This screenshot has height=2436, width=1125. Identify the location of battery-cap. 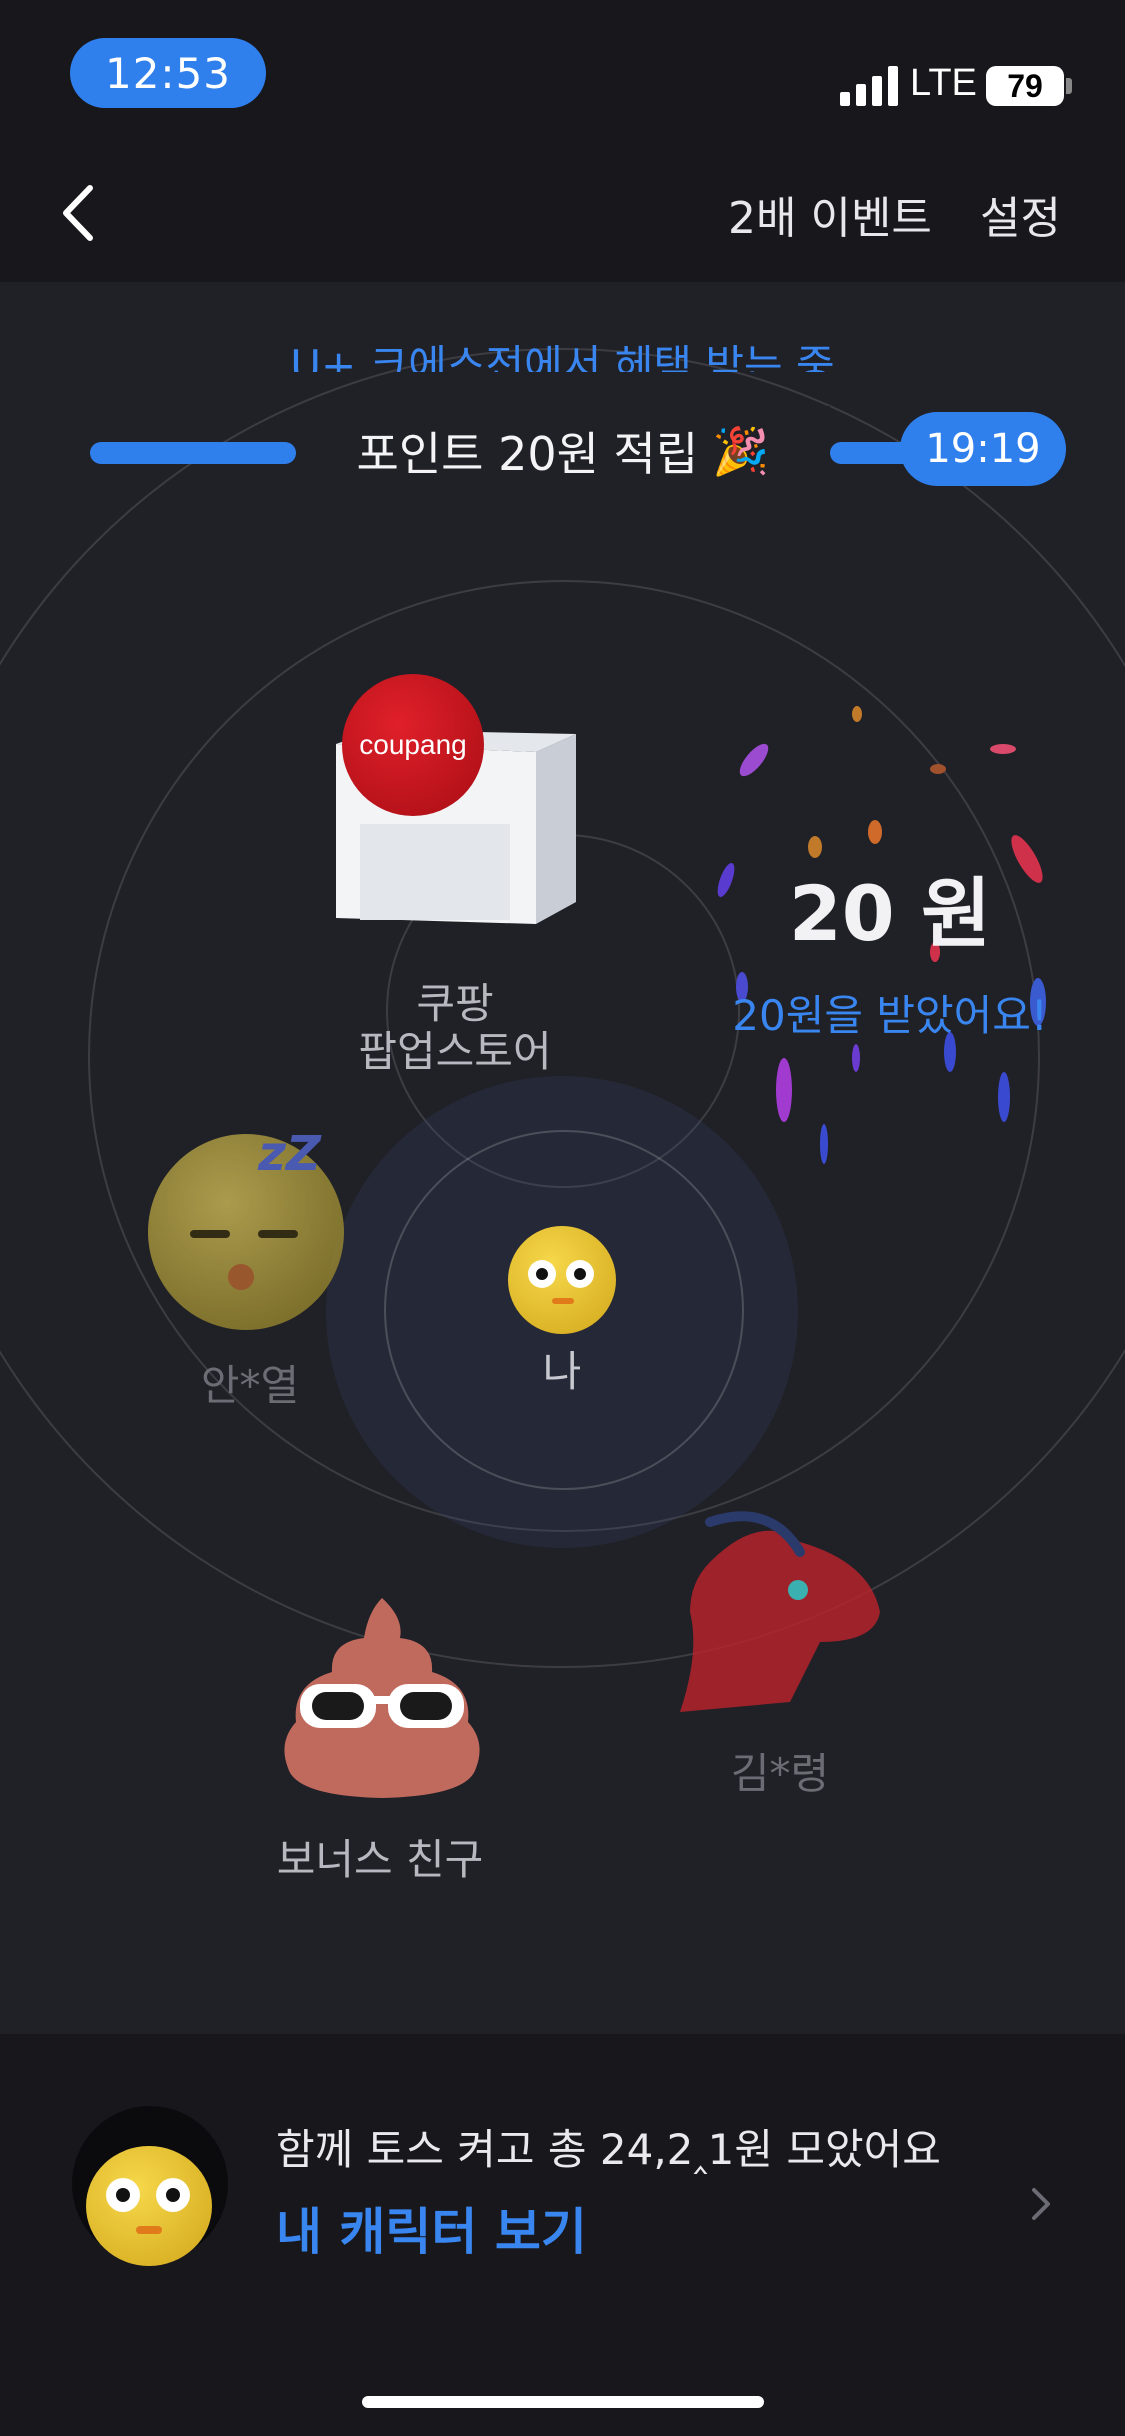
(1069, 86).